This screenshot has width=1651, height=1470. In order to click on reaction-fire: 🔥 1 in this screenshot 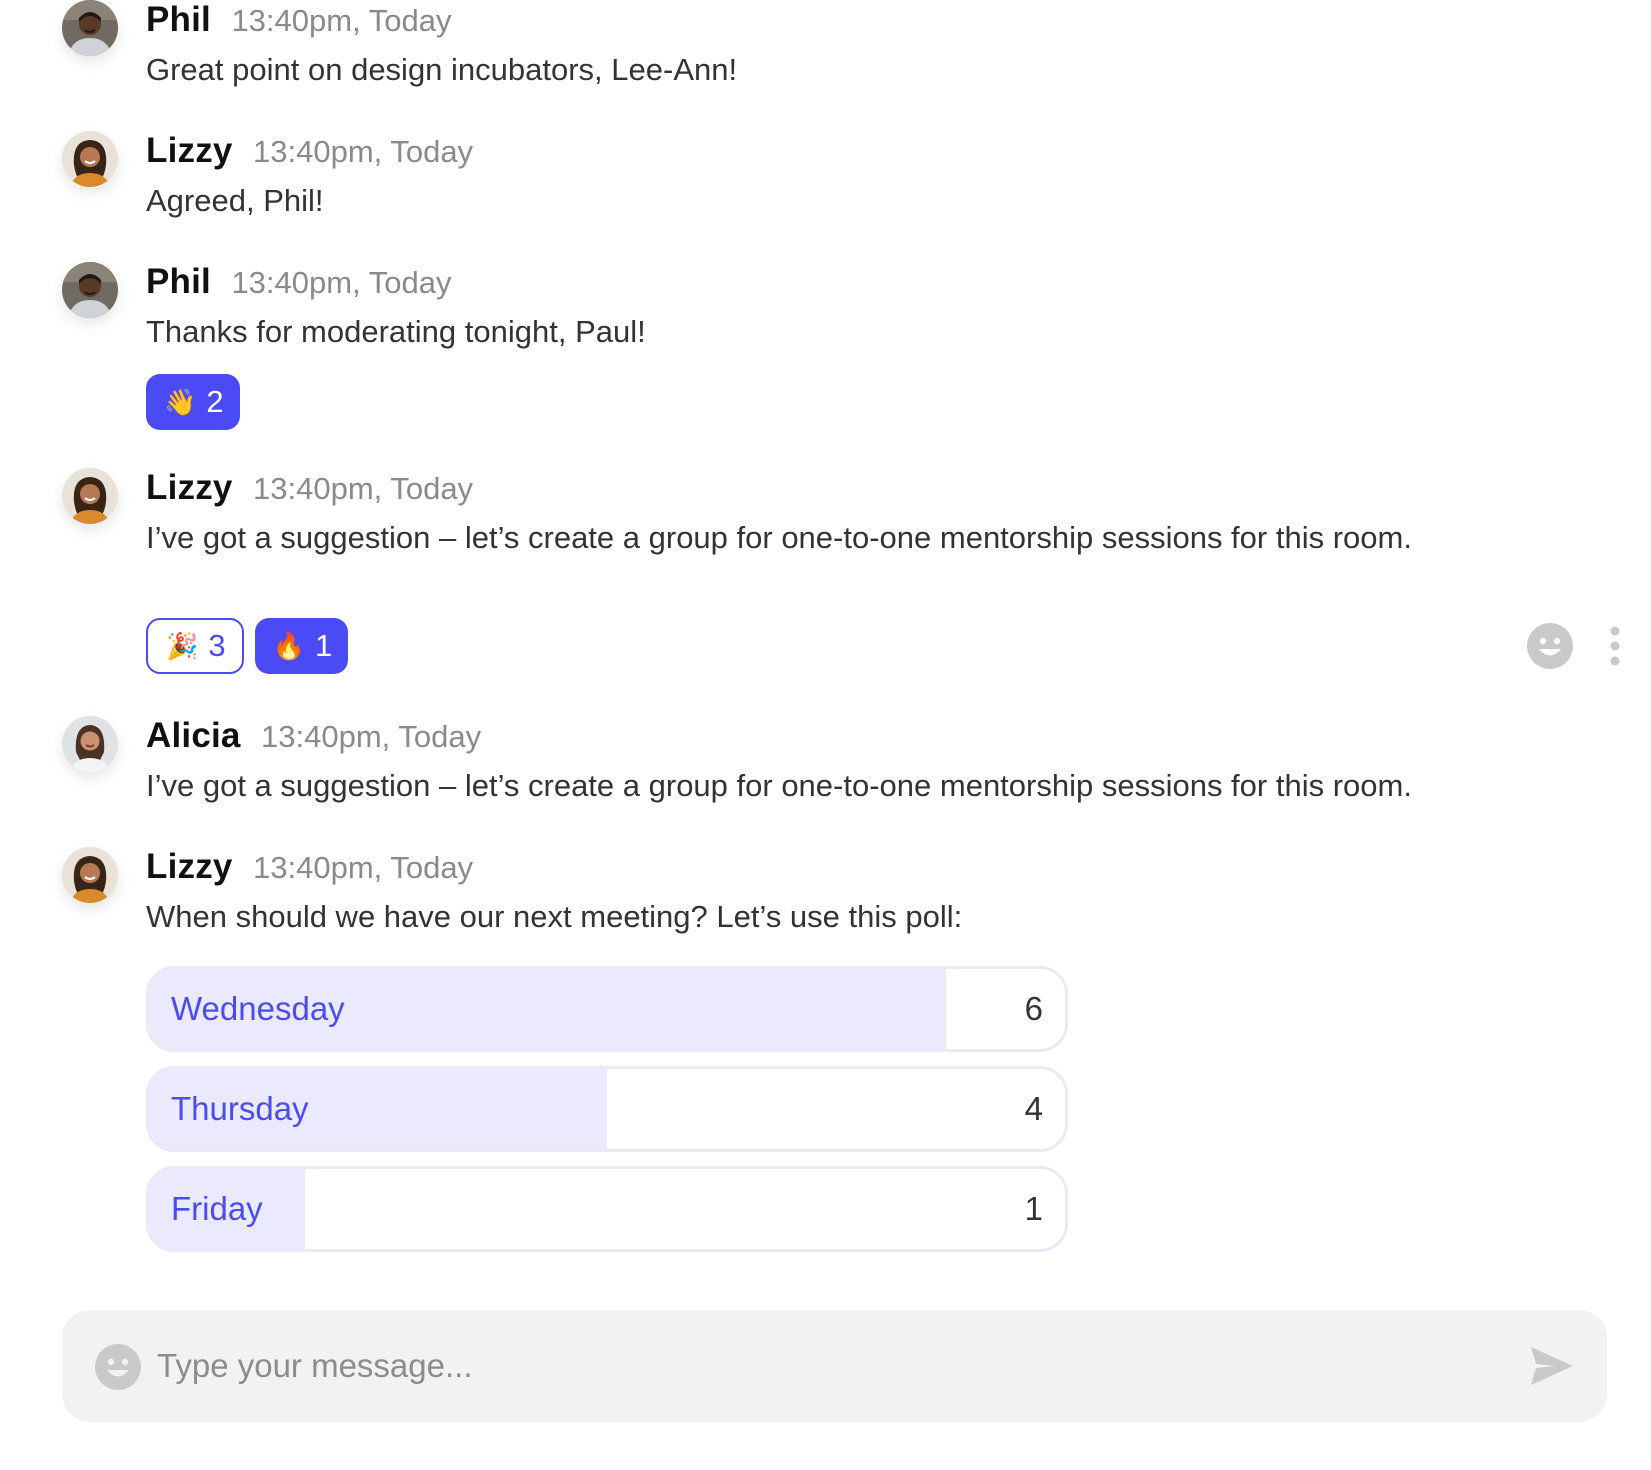, I will do `click(301, 646)`.